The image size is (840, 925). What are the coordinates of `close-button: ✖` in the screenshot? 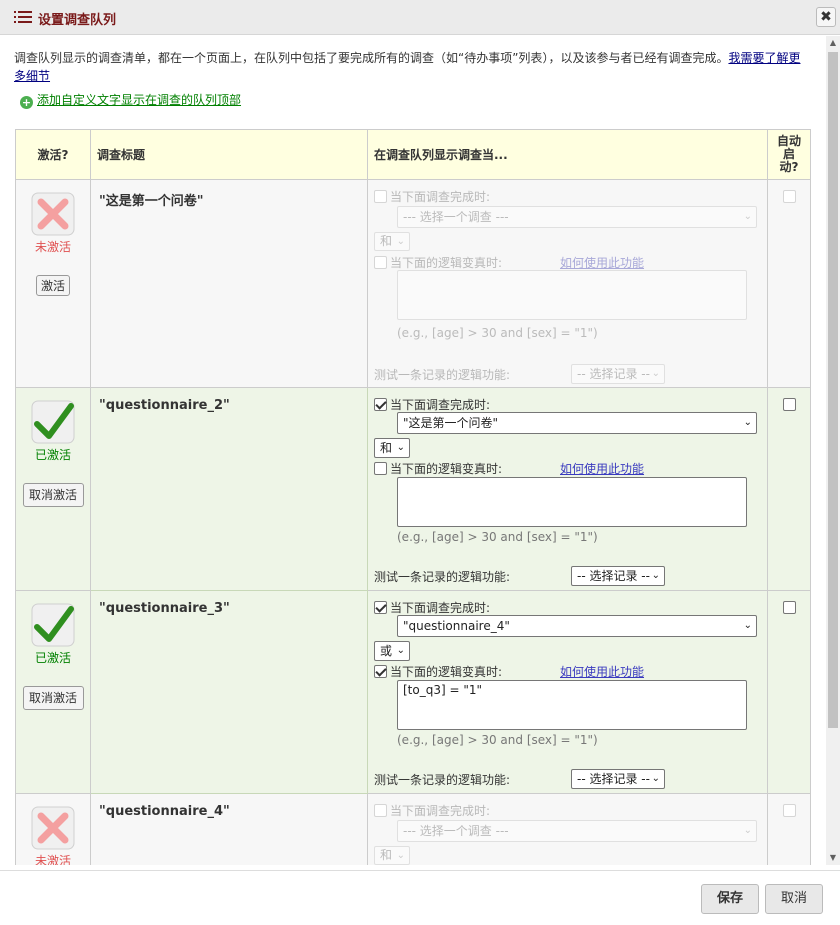 It's located at (826, 17).